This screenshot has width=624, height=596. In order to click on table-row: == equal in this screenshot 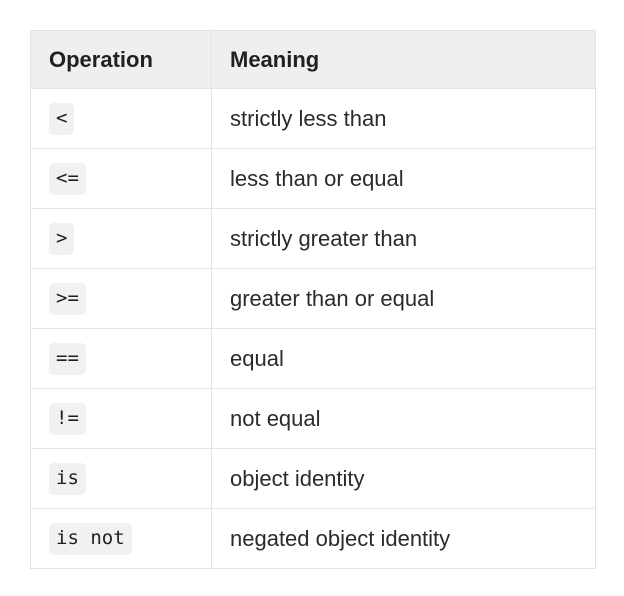, I will do `click(313, 359)`.